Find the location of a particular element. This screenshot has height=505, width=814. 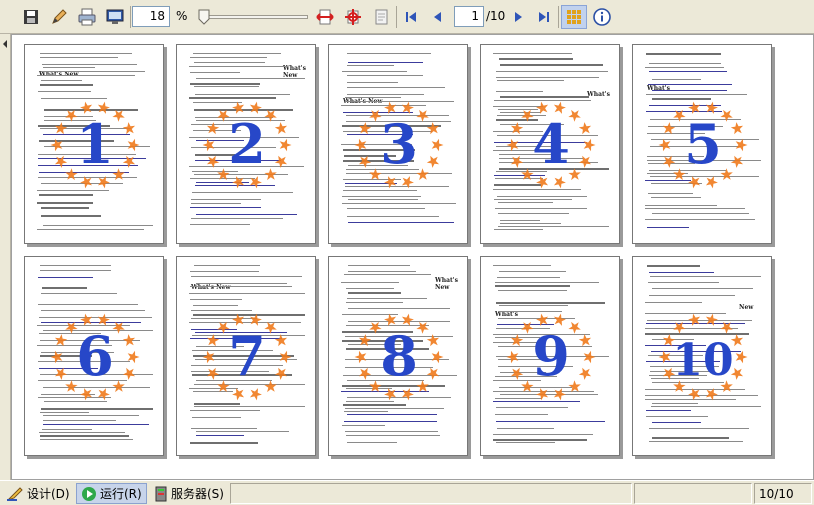

page-indicator: 10/10 is located at coordinates (783, 493).